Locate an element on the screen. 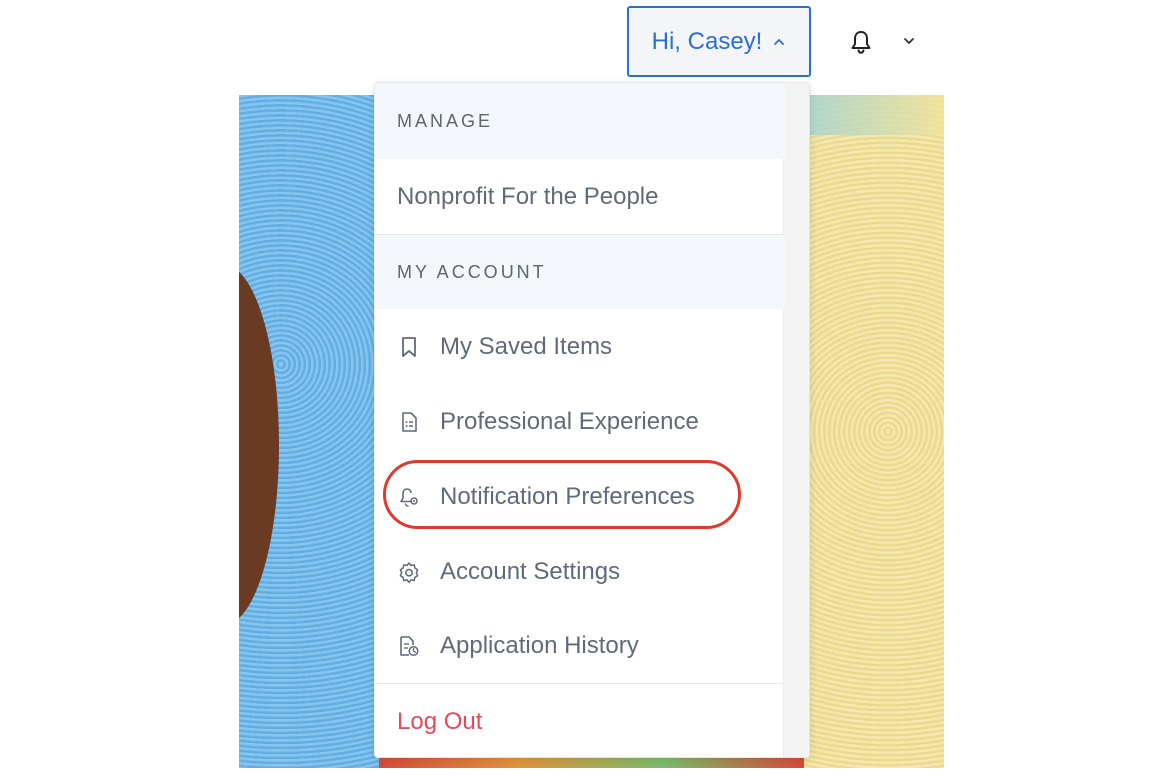  menu-item-label: Account Settings is located at coordinates (530, 571).